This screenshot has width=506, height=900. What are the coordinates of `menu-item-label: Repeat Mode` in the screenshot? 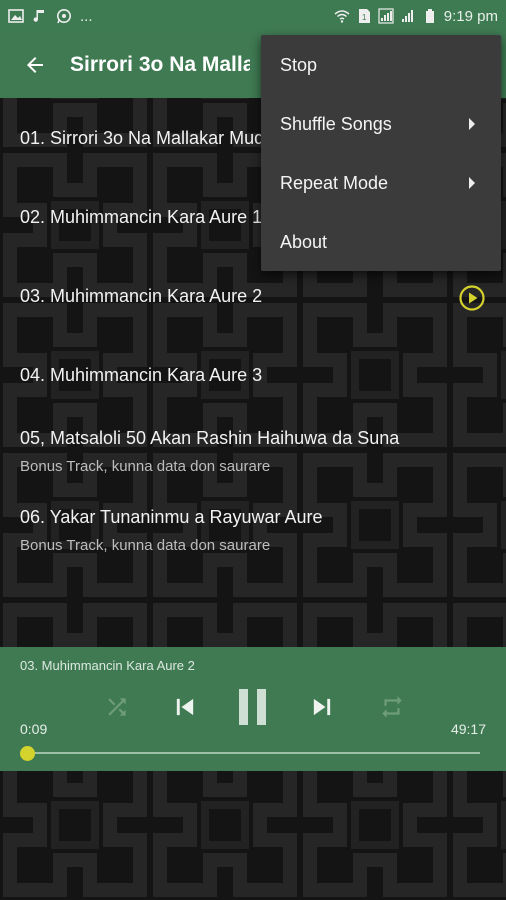 It's located at (334, 183).